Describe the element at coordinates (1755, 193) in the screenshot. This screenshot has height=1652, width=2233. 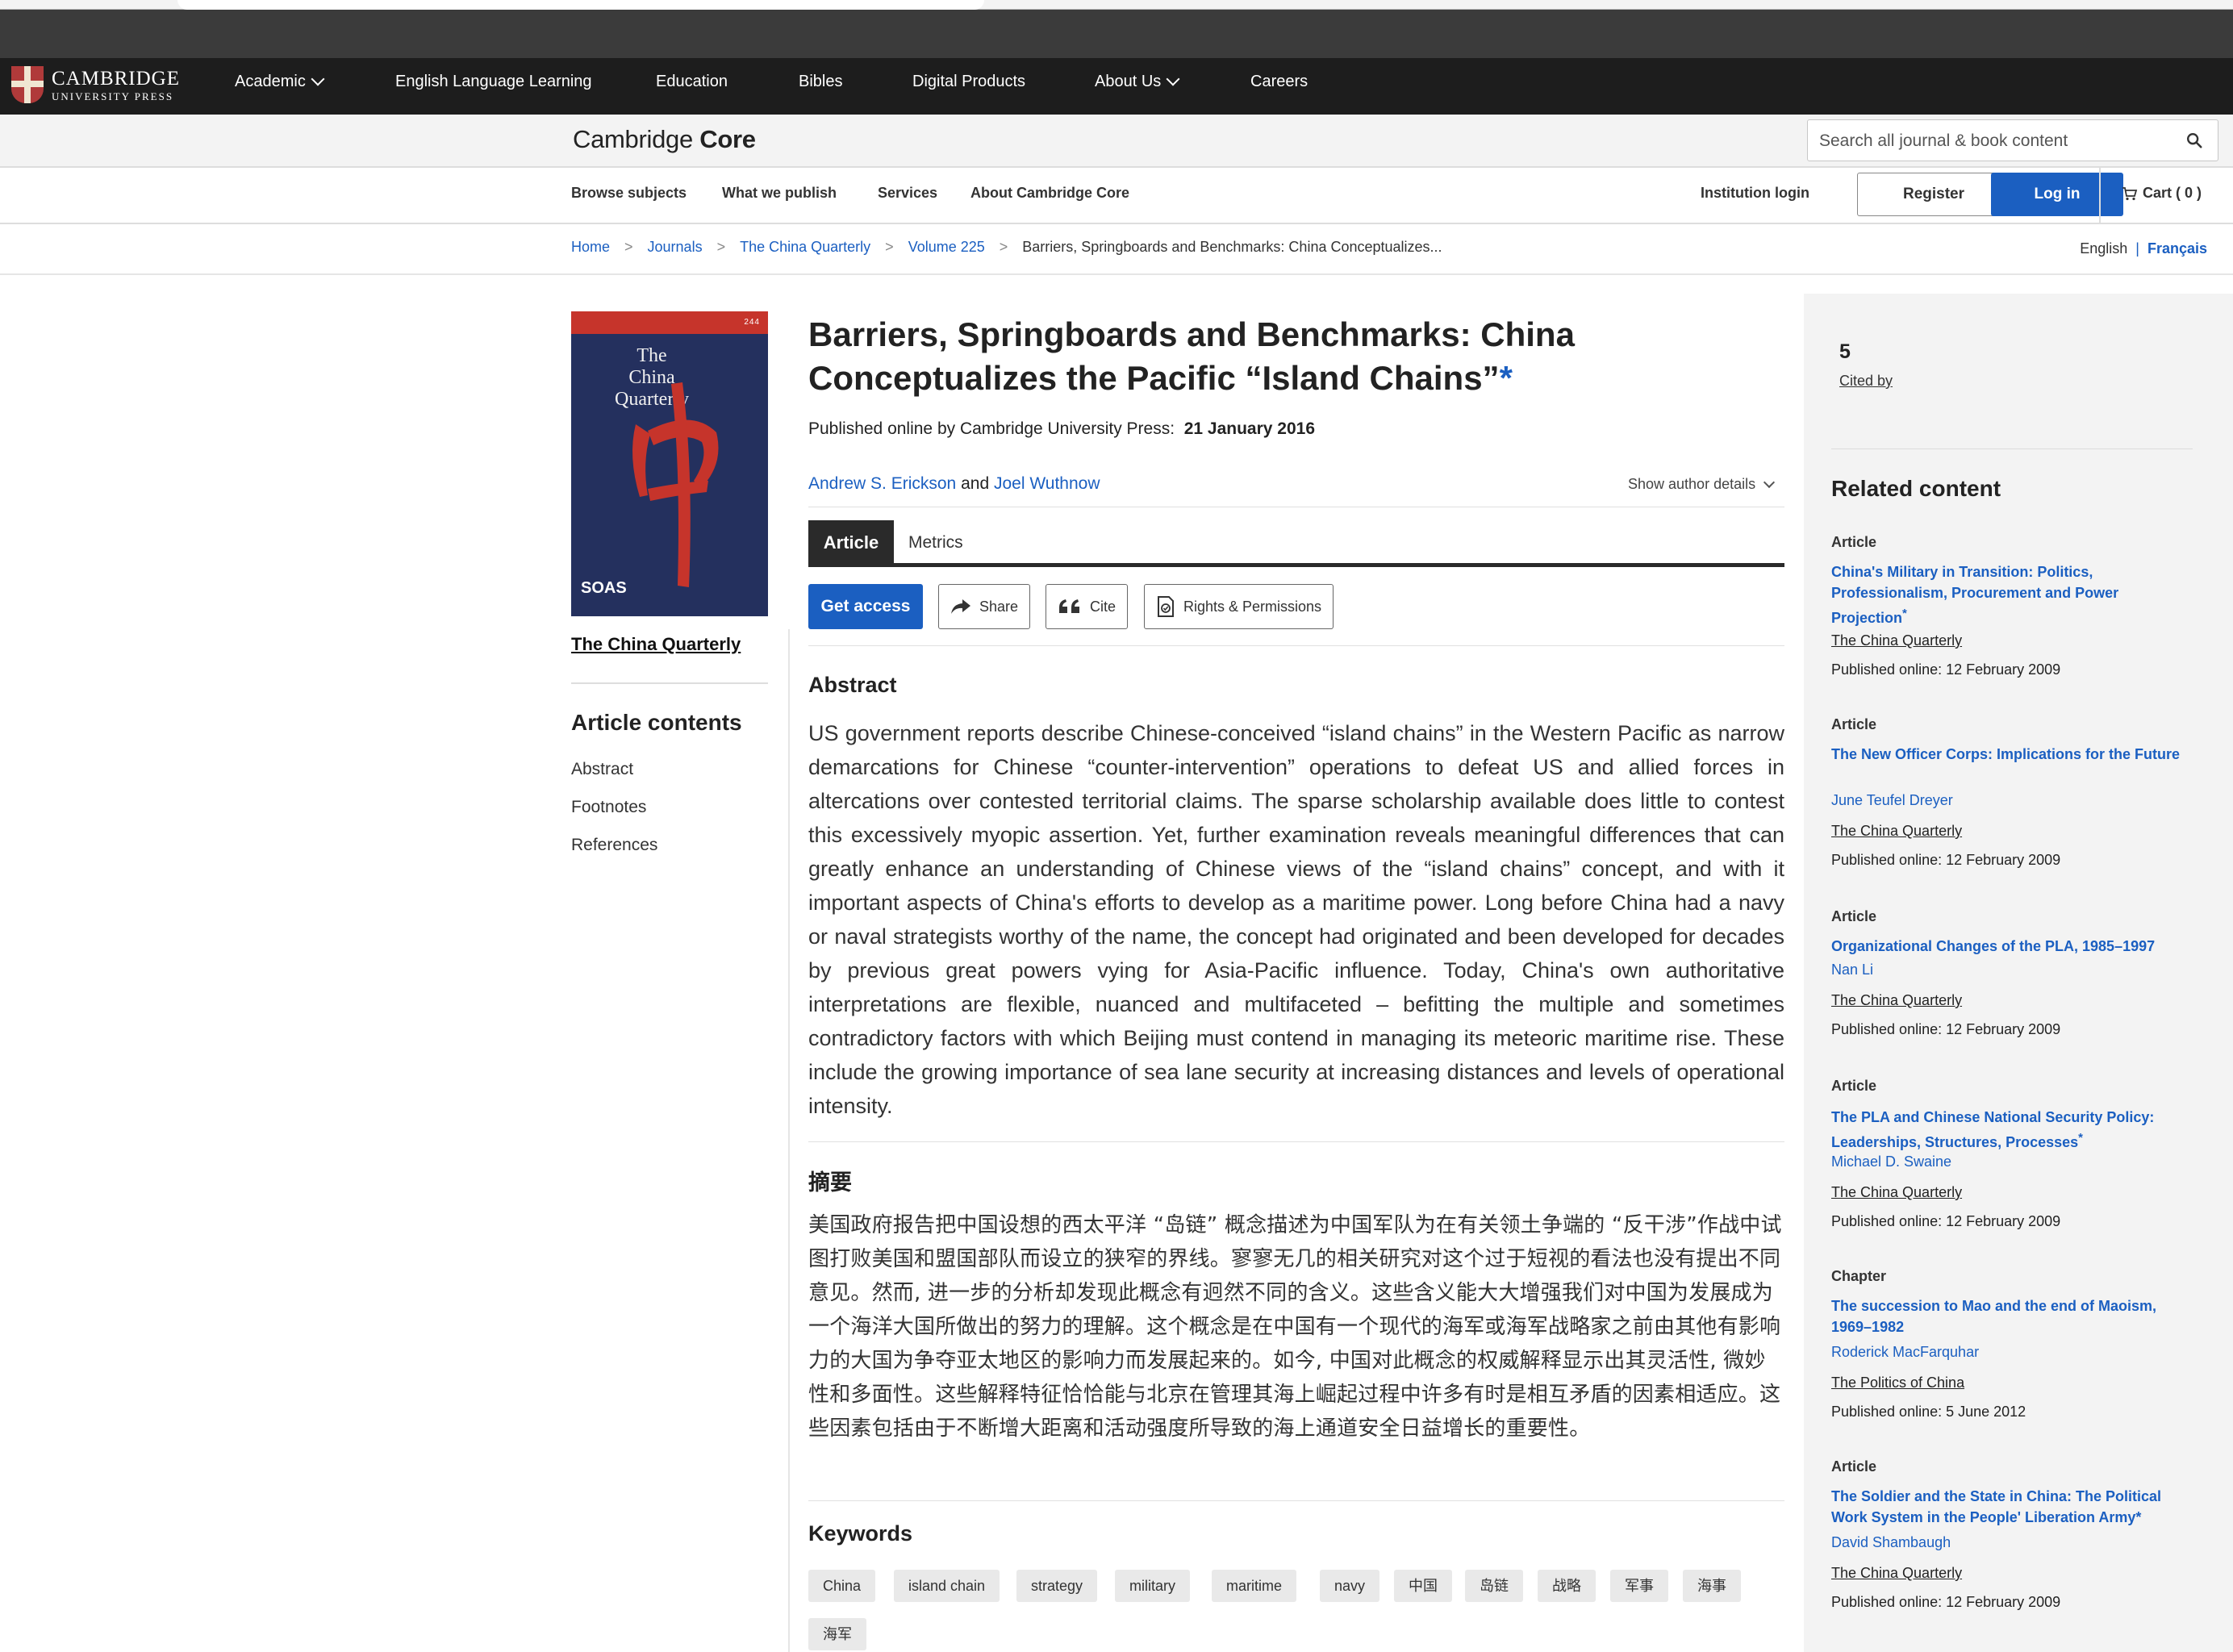
I see `institution-login-link: Institution login` at that location.